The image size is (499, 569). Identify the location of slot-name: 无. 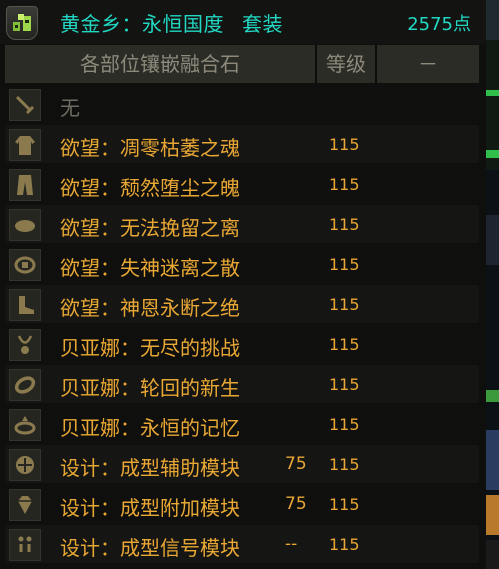
(70, 108).